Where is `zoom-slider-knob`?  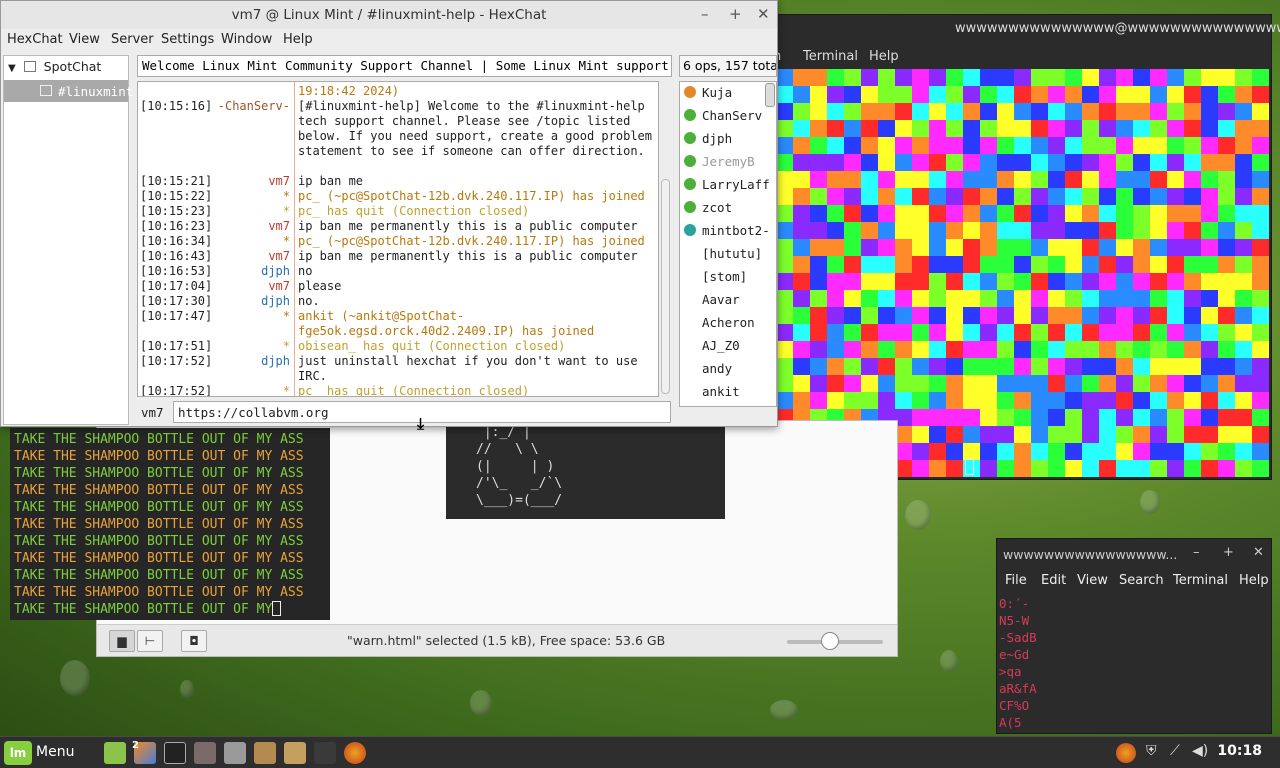
zoom-slider-knob is located at coordinates (830, 641).